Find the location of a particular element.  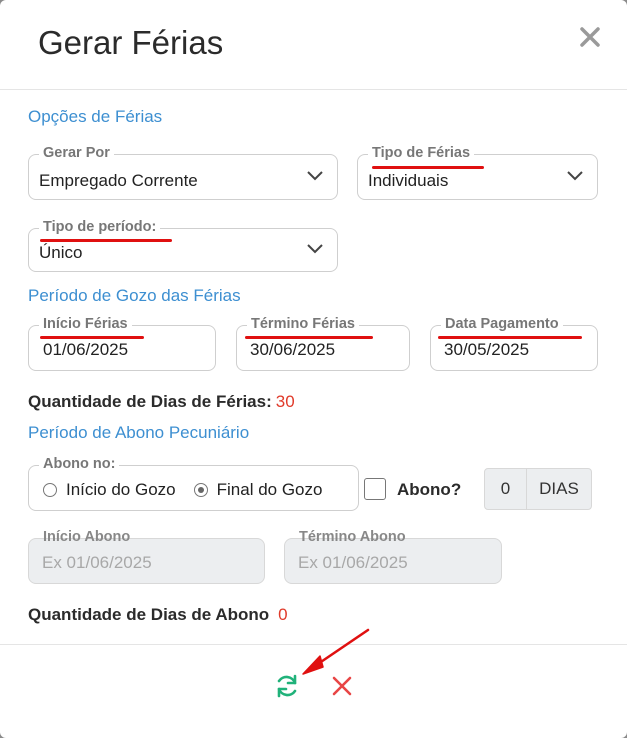

inicio-ferias-value: 01/06/2025 is located at coordinates (86, 349).